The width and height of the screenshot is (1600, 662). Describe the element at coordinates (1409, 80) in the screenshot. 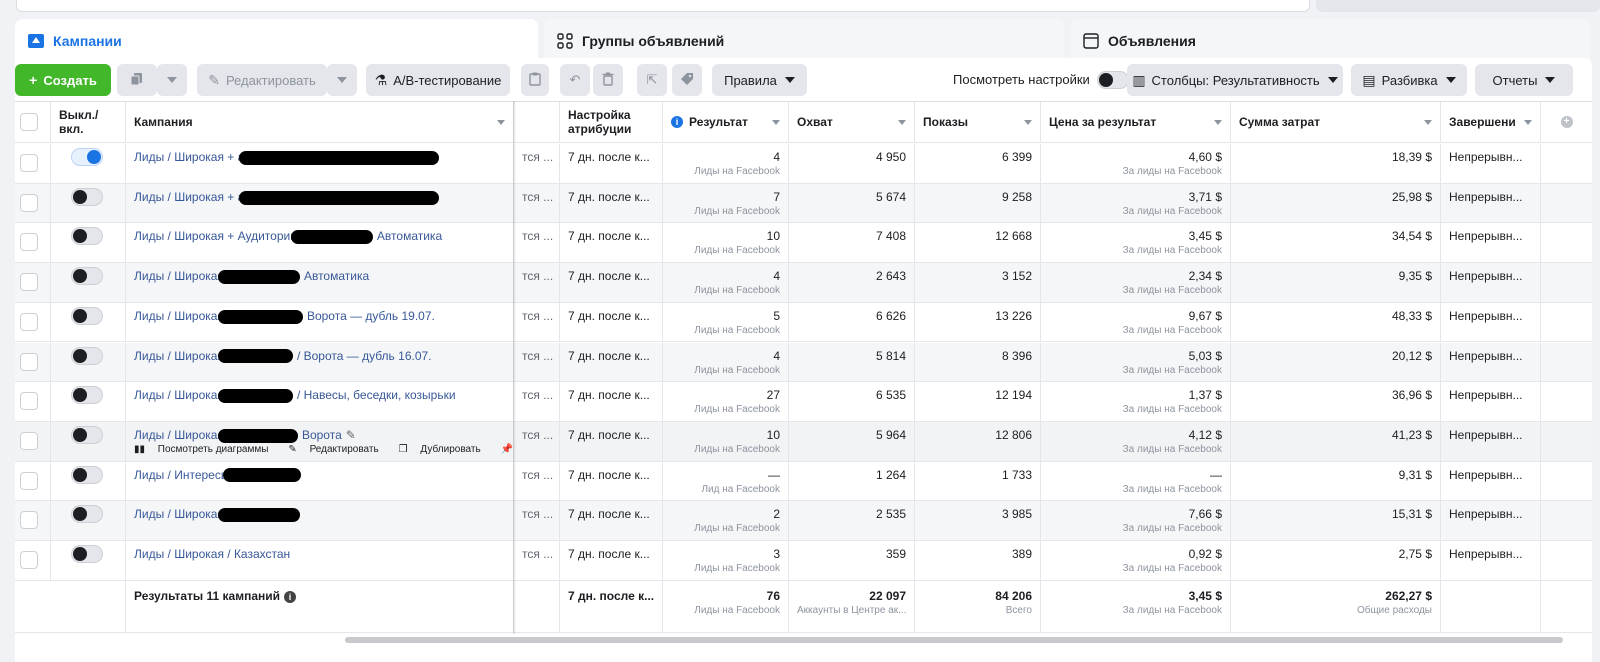

I see `breakdown-button: ▤ Разбивка` at that location.